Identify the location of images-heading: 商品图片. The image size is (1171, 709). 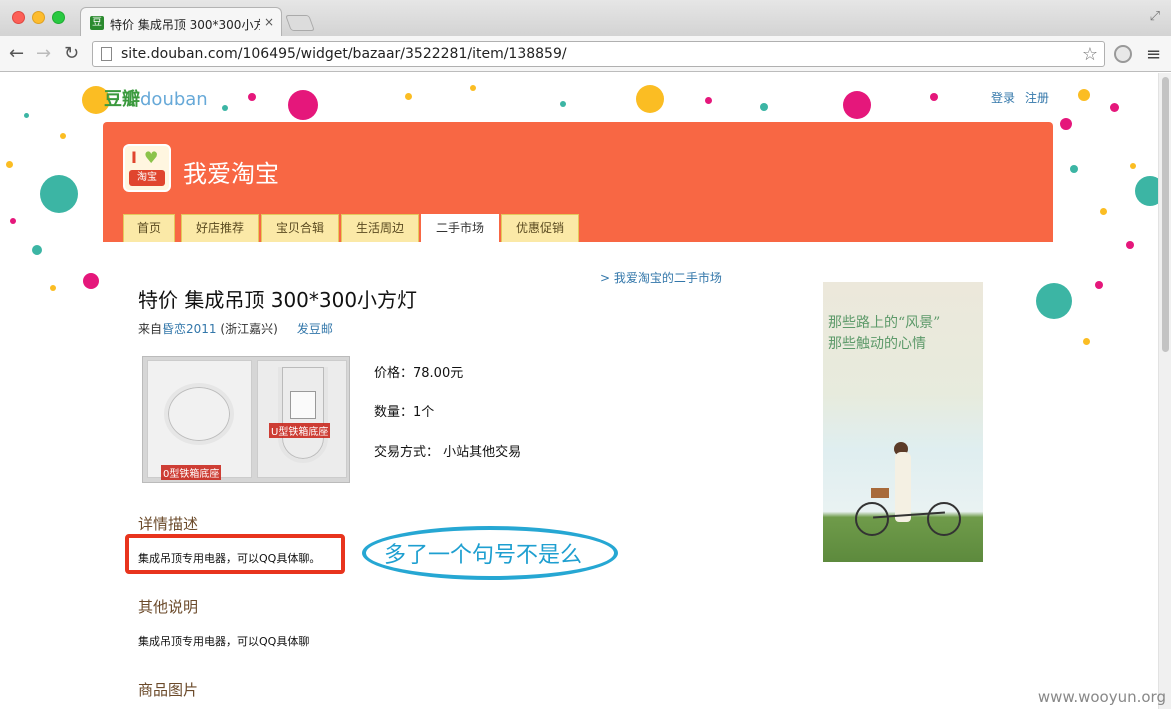
(168, 690).